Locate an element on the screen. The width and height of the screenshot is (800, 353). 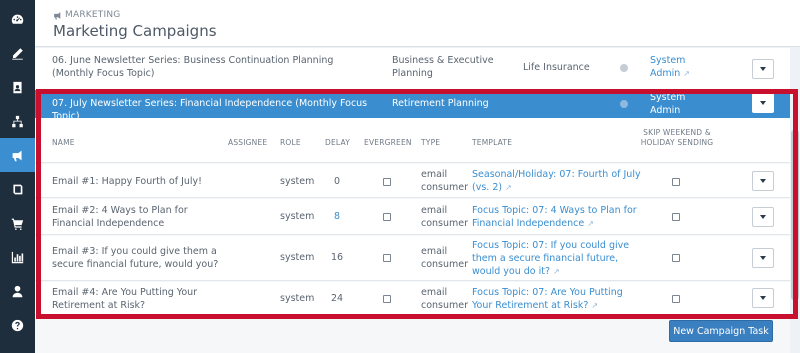
col-name: NAME is located at coordinates (63, 142).